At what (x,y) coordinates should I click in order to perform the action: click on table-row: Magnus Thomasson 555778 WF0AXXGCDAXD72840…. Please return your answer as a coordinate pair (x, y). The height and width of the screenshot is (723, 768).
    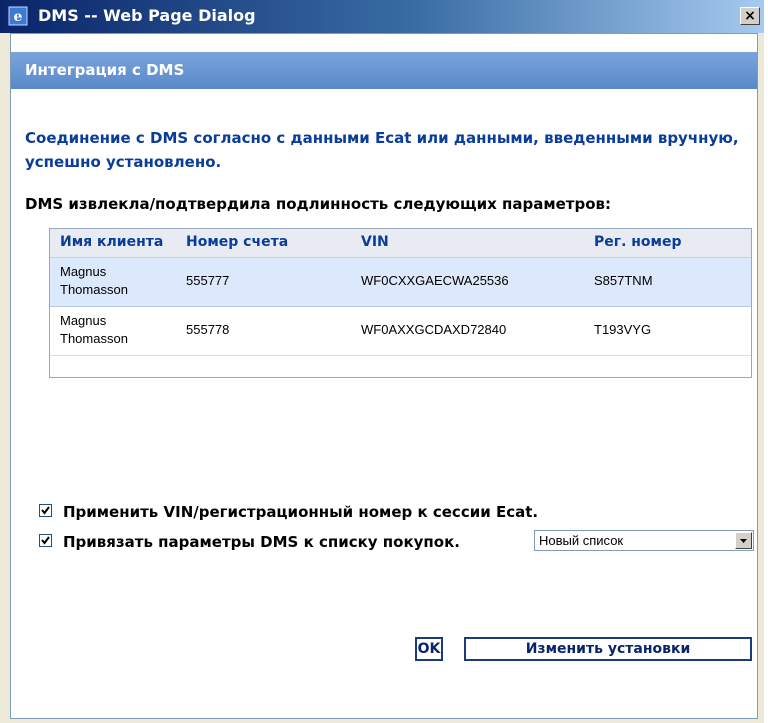
    Looking at the image, I should click on (400, 331).